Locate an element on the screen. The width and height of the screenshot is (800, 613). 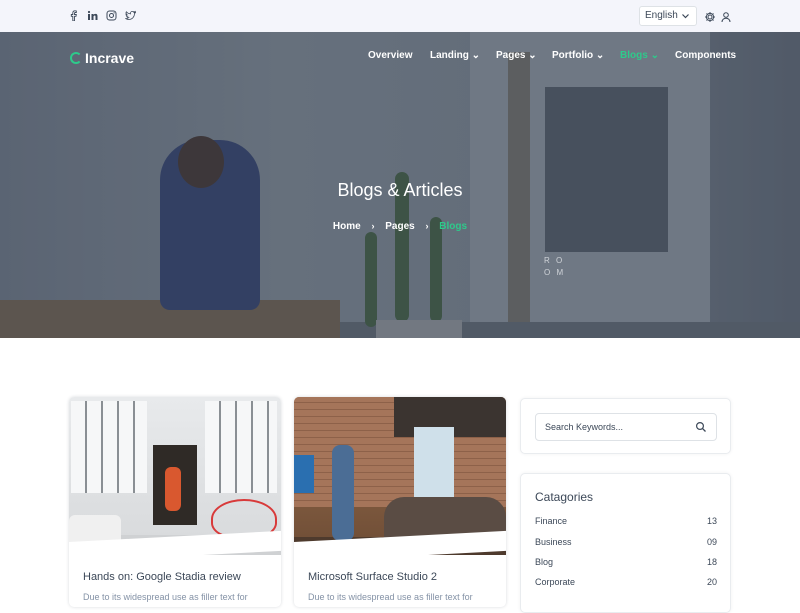
search-widget is located at coordinates (625, 426).